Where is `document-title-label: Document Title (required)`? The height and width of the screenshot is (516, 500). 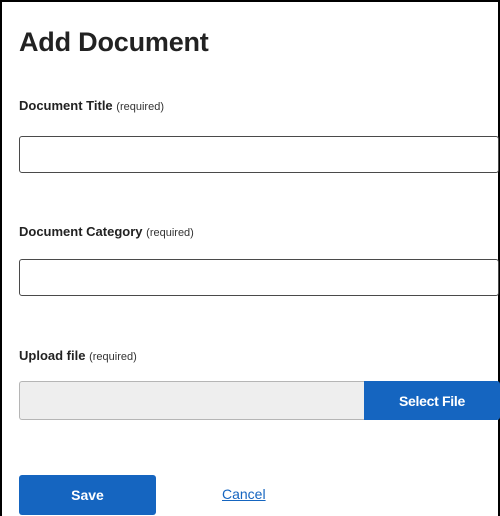
document-title-label: Document Title (required) is located at coordinates (91, 105).